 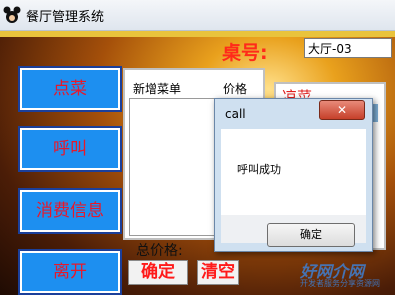 What do you see at coordinates (197, 34) in the screenshot?
I see `top-stripe` at bounding box center [197, 34].